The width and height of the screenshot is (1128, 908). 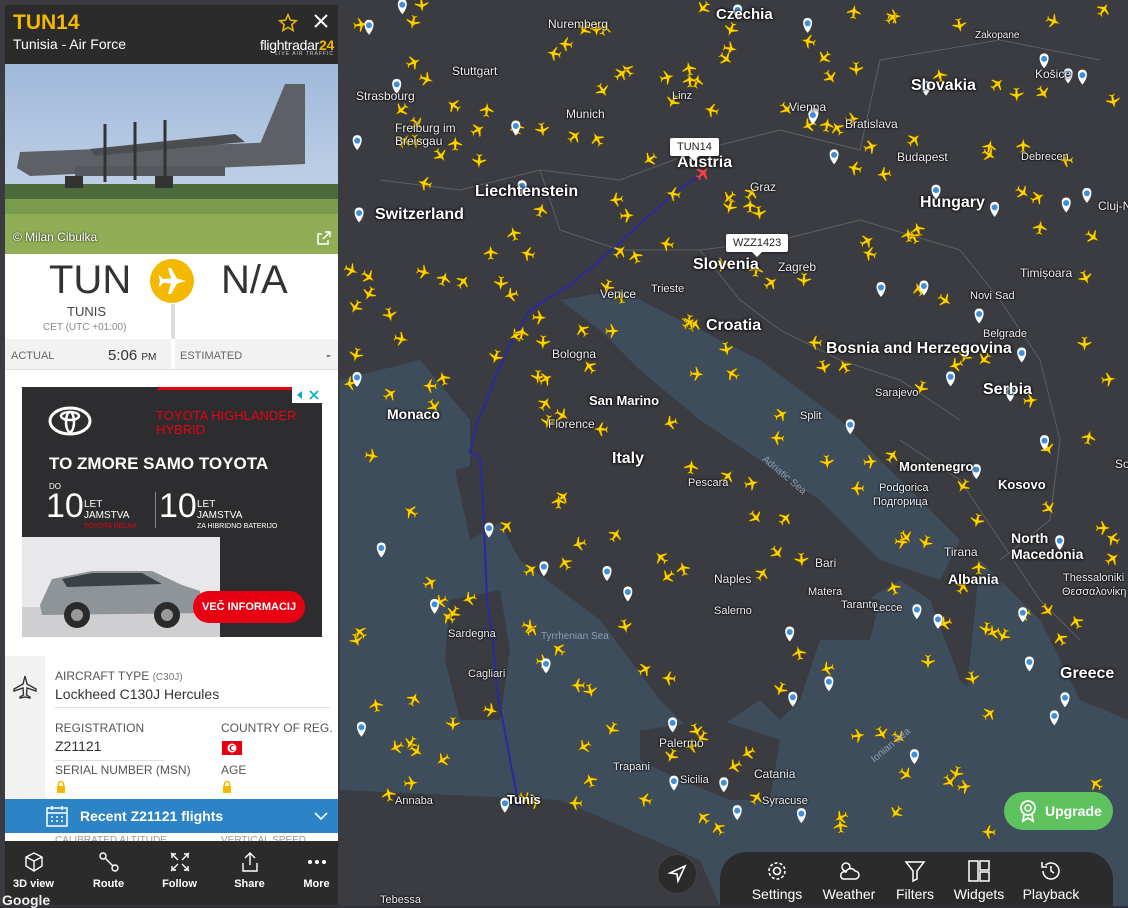 I want to click on ad-warranty-b: LET JAMSTVA, so click(x=220, y=510).